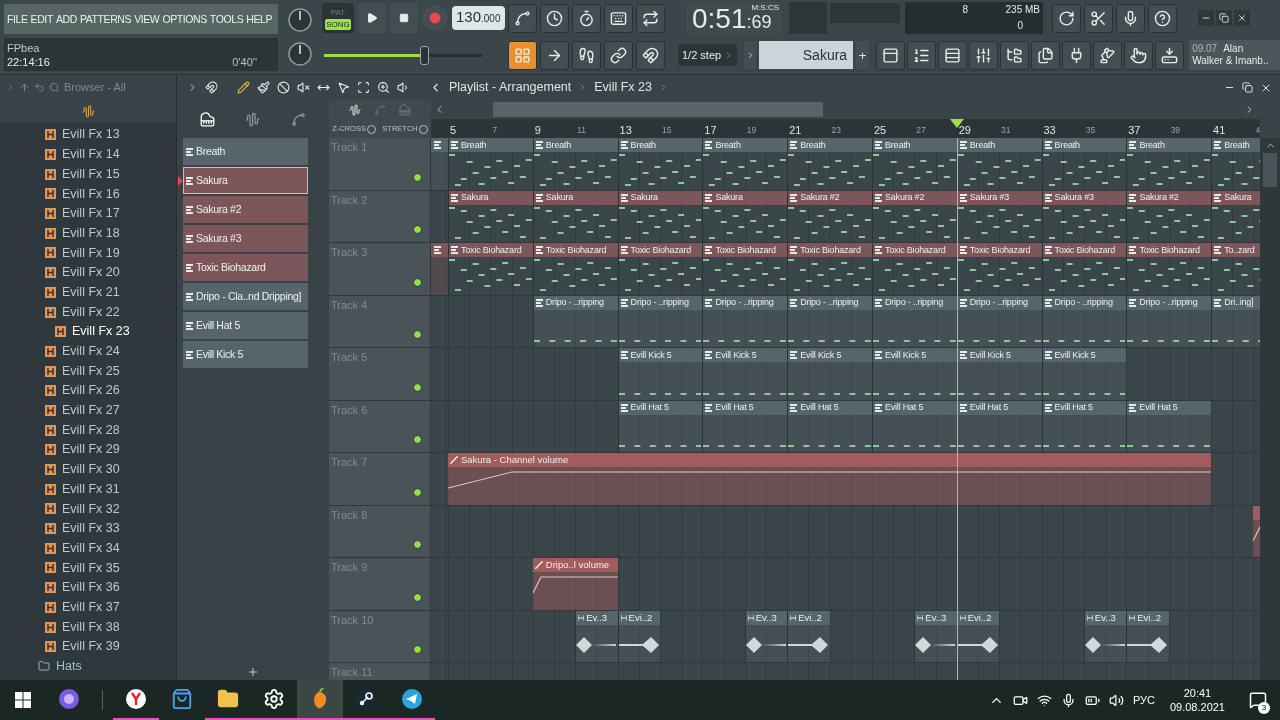 The image size is (1280, 720). I want to click on browser-item: Evill Fx 24, so click(88, 351).